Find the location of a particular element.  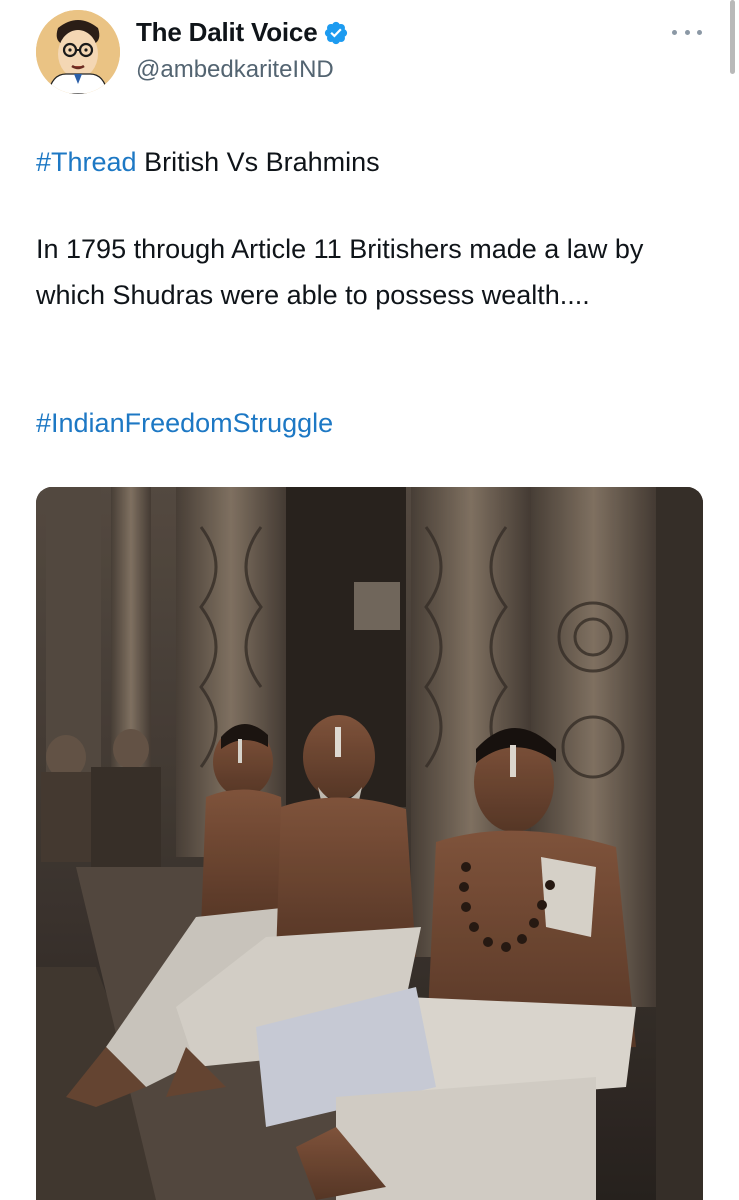

tweet-title-text: British Vs Brahmins is located at coordinates (258, 162).